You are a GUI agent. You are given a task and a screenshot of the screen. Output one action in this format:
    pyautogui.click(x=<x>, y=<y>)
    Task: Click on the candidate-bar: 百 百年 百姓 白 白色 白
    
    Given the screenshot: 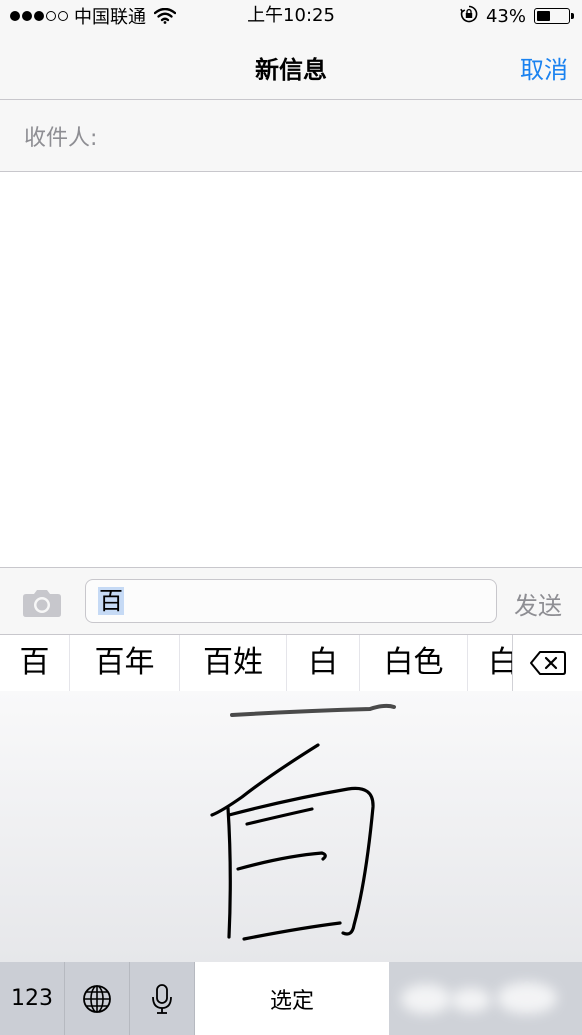 What is the action you would take?
    pyautogui.click(x=291, y=663)
    